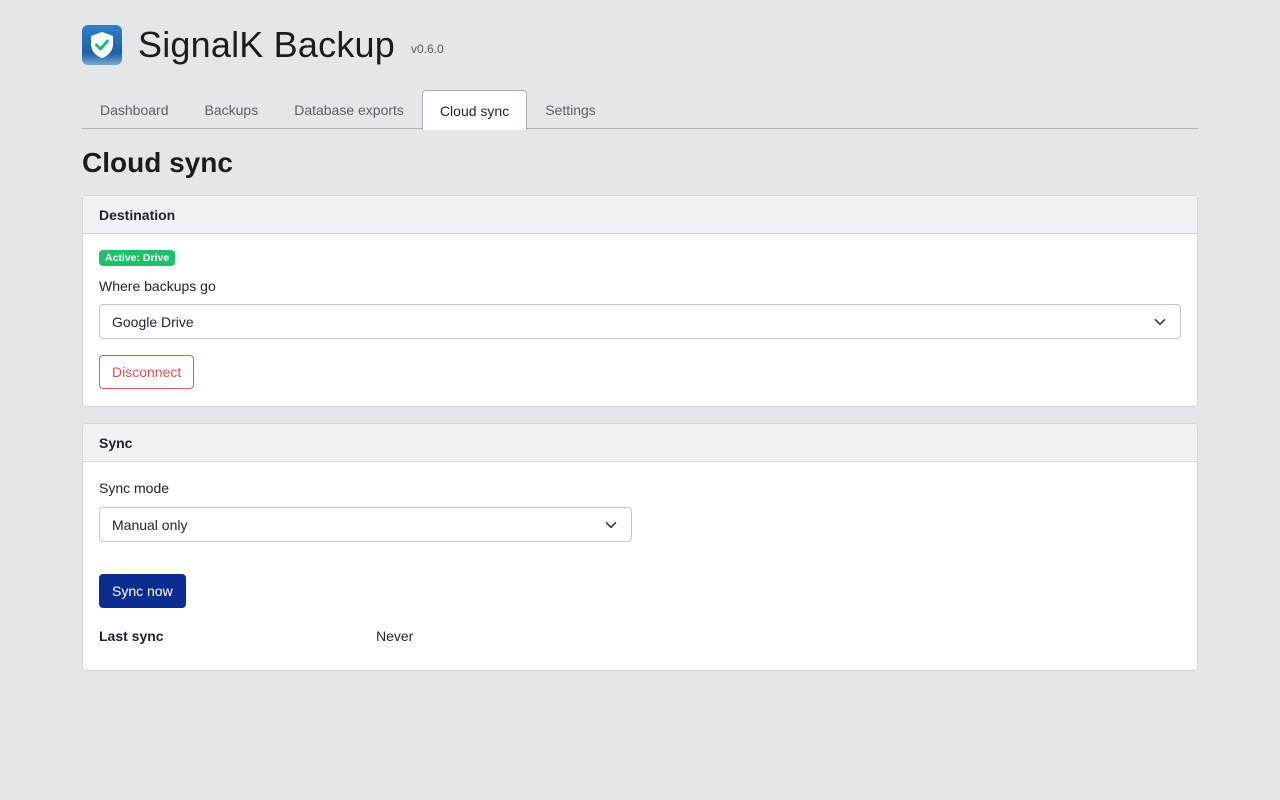 Image resolution: width=1280 pixels, height=800 pixels. I want to click on destination-field-label: Where backups go, so click(157, 286).